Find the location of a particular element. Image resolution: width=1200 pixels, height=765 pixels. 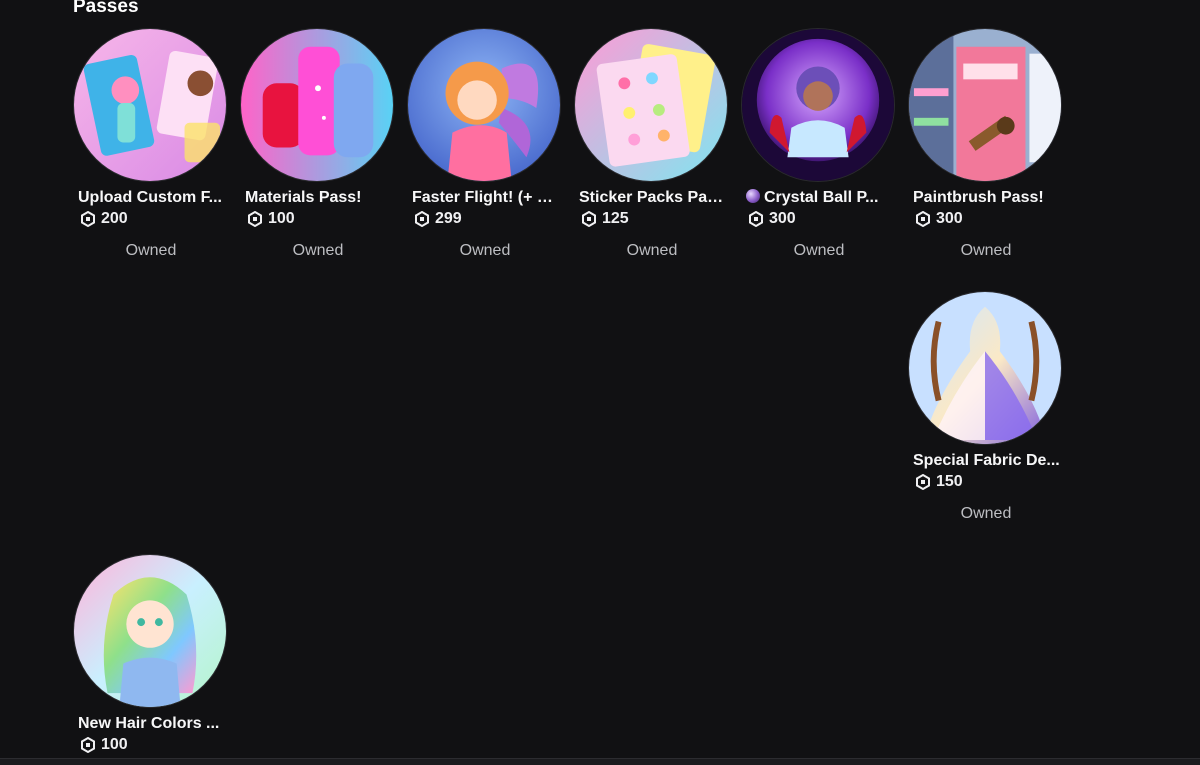

section-title: Passes is located at coordinates (106, 8).